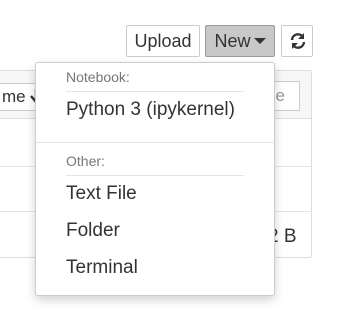  I want to click on new-button-label: New, so click(232, 41).